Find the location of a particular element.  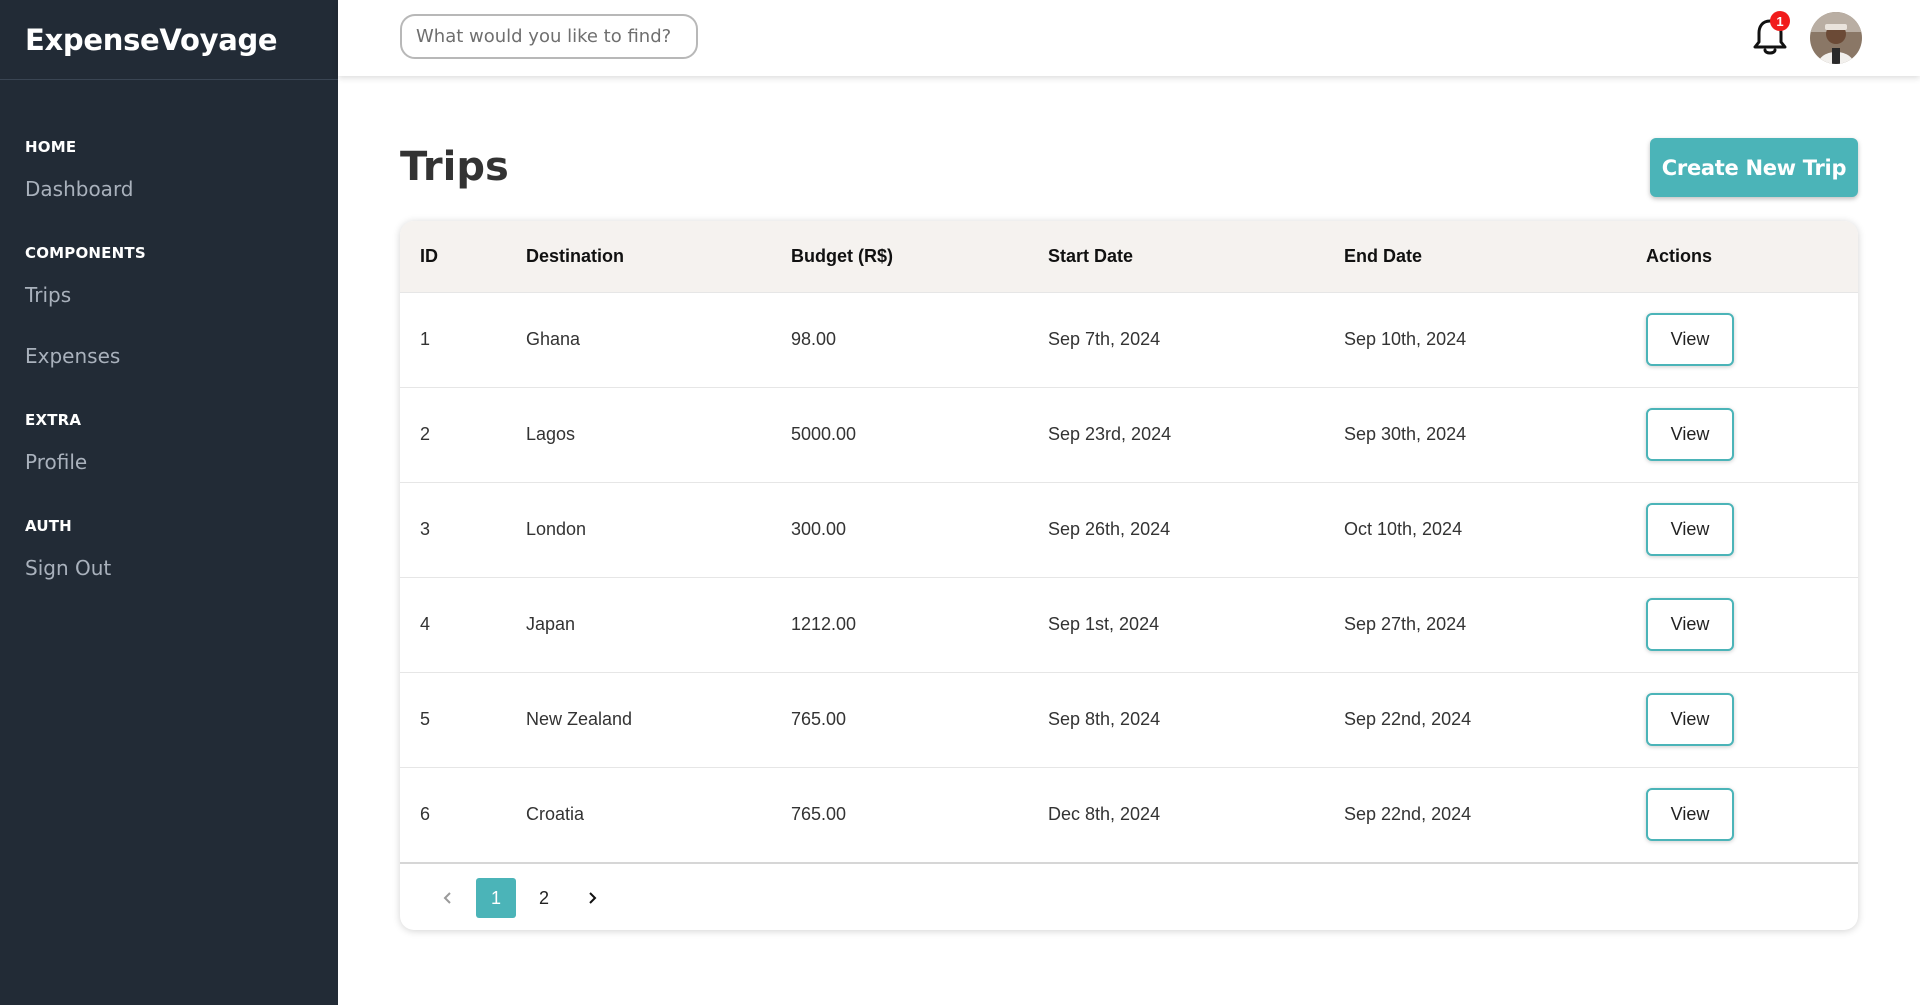

cell-destination: London is located at coordinates (556, 529).